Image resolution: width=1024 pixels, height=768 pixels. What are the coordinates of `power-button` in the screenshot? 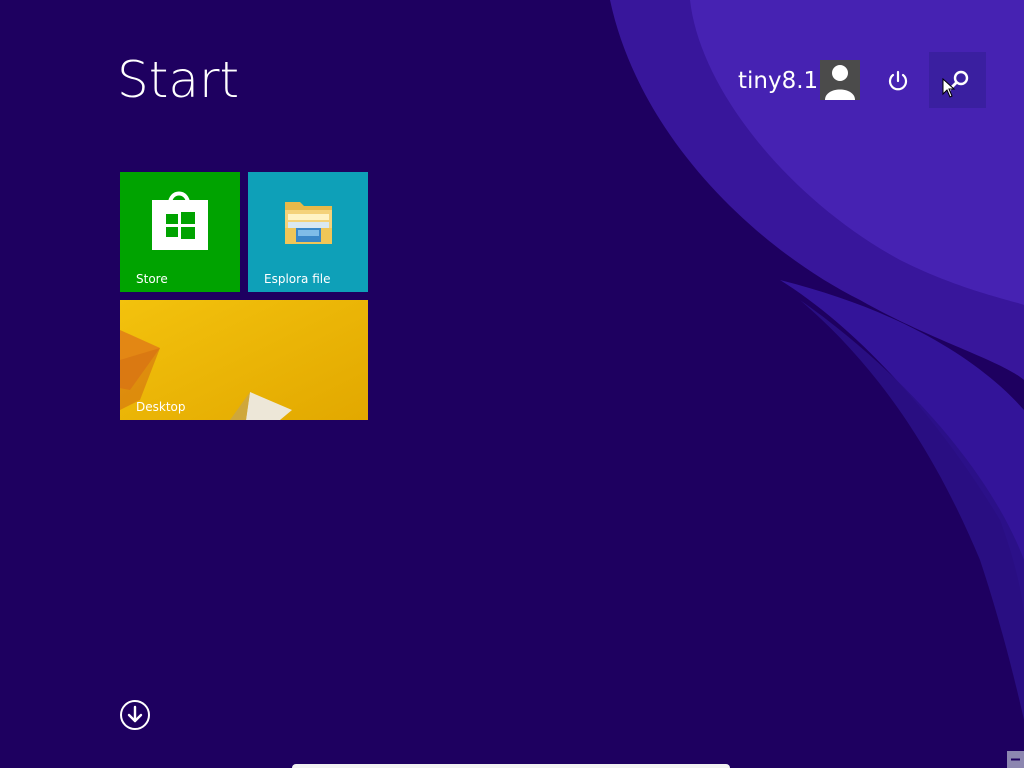 It's located at (898, 81).